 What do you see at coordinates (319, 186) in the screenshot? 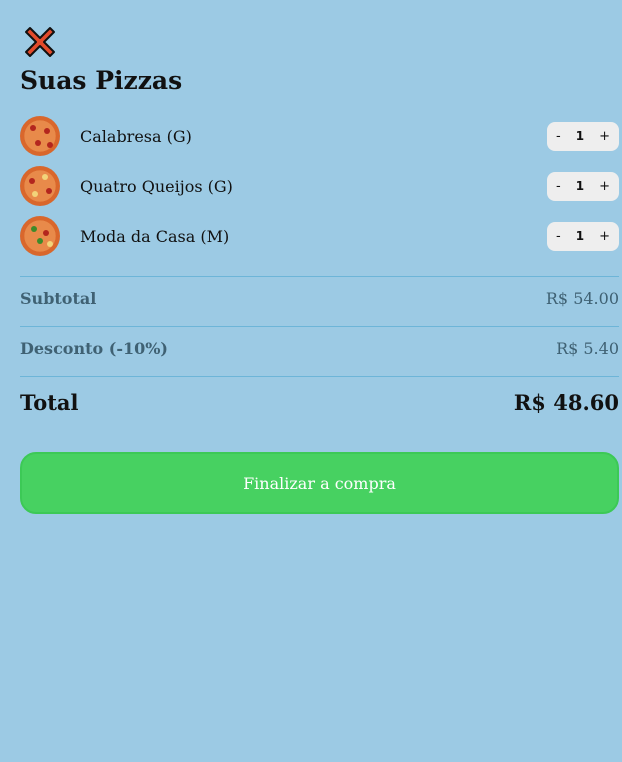
I see `cart-item: Quatro Queijos (G) - 1 +` at bounding box center [319, 186].